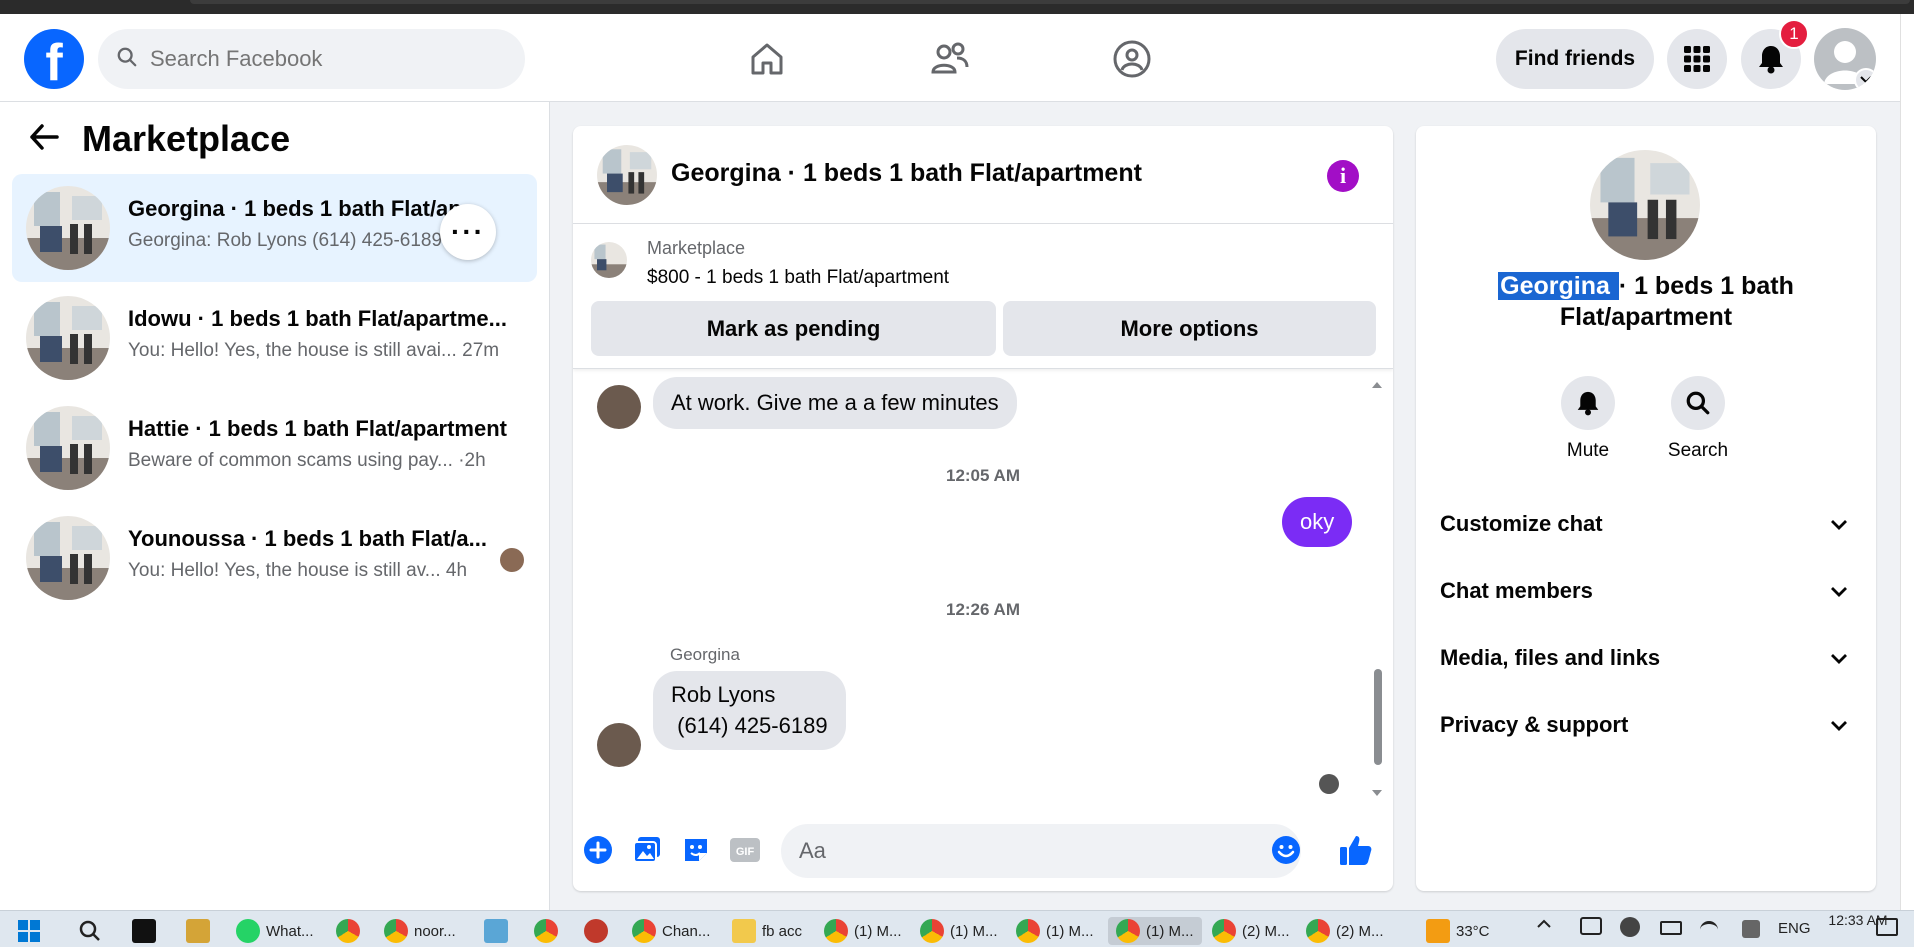 Image resolution: width=1914 pixels, height=947 pixels. I want to click on plus-icon, so click(598, 850).